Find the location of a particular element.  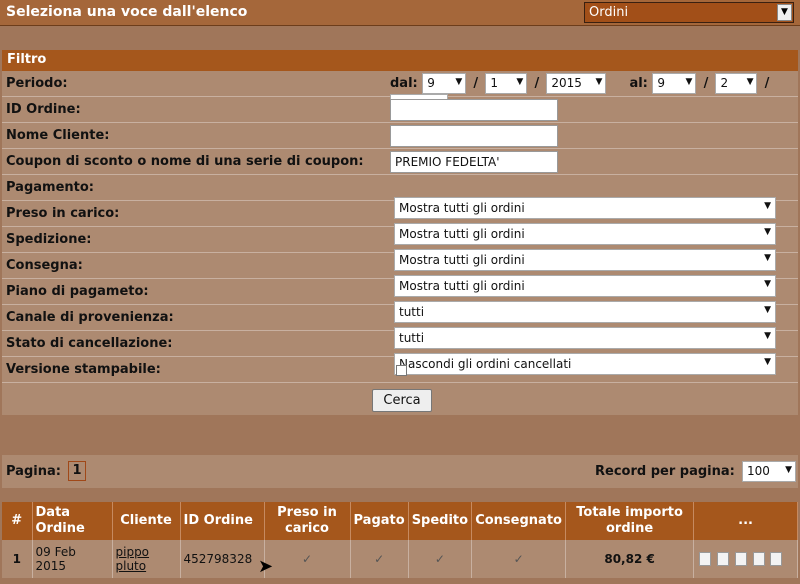

spedito-check-icon: ✓ is located at coordinates (440, 559).